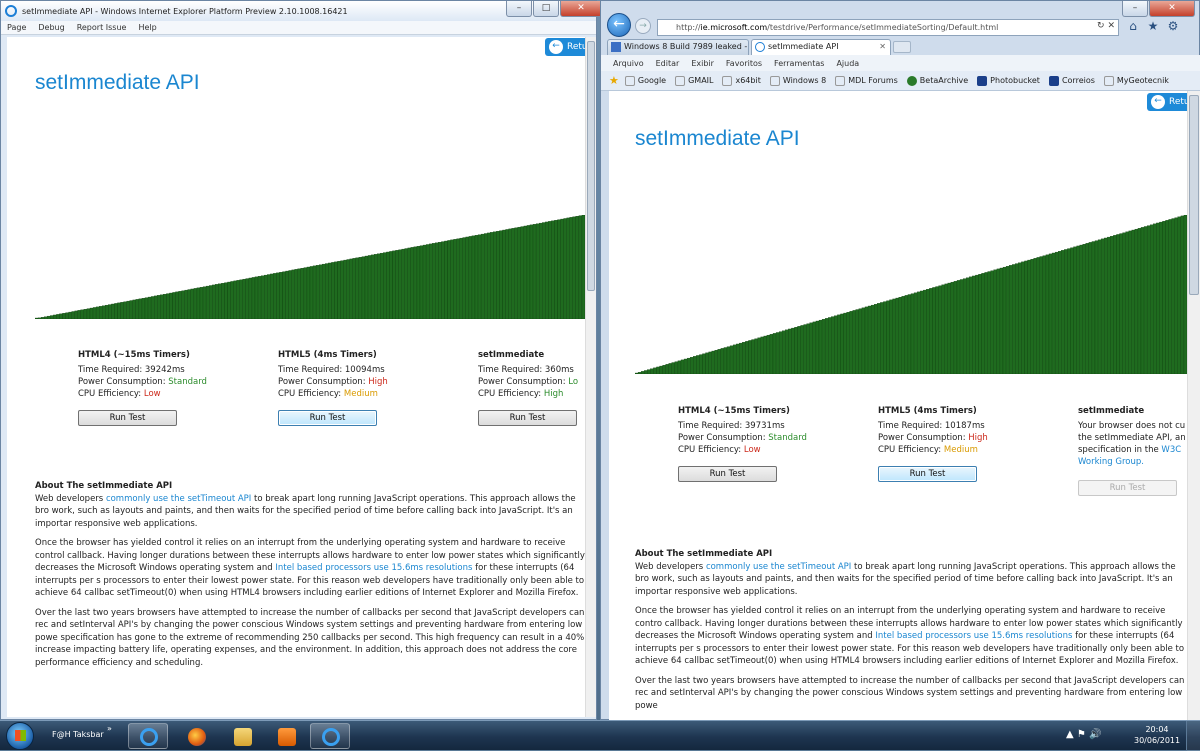  I want to click on chevron-icon: », so click(109, 728).